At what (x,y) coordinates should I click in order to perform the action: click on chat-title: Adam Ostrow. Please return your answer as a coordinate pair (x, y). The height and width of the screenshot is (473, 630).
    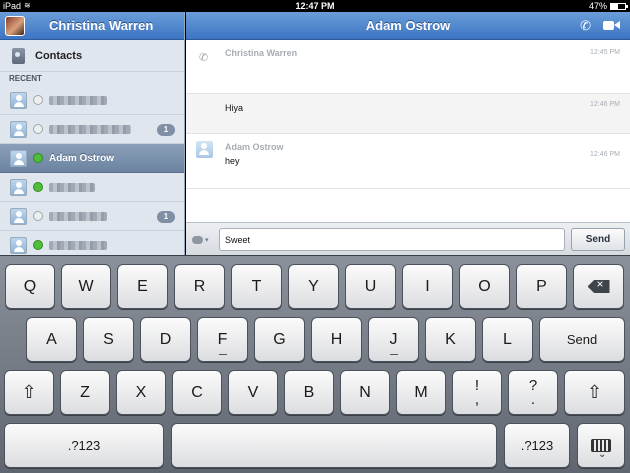
    Looking at the image, I should click on (408, 25).